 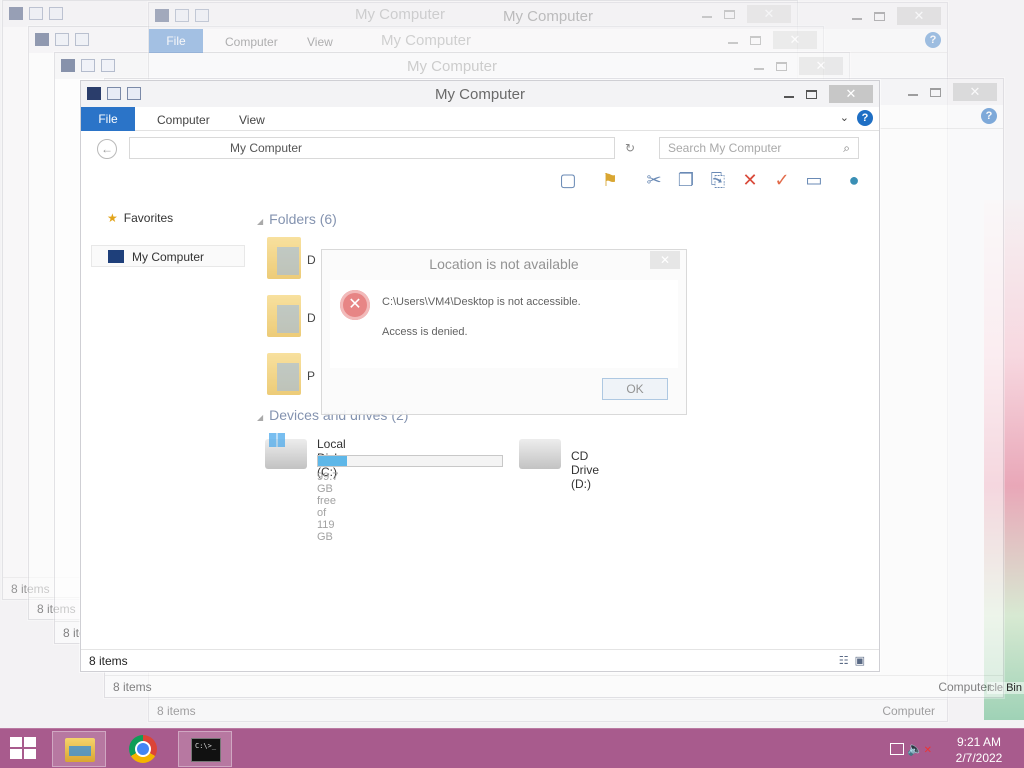 I want to click on folder-name: P, so click(x=311, y=376).